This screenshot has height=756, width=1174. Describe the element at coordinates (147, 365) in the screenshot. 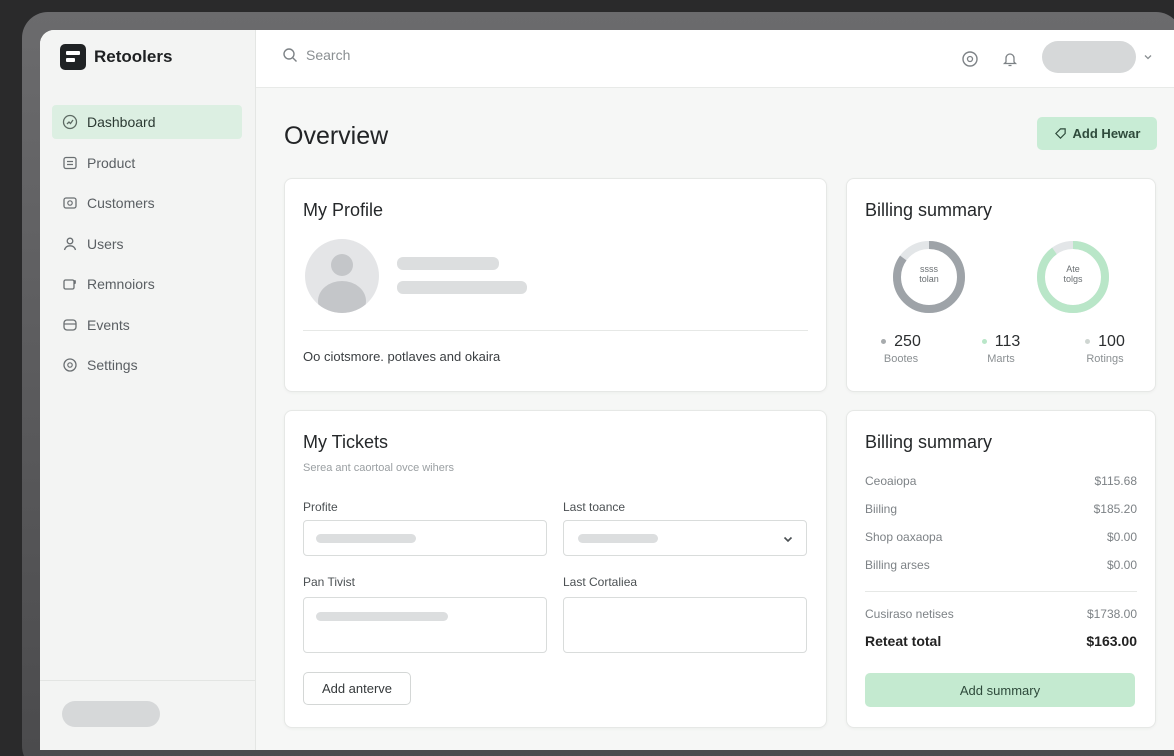

I see `sidebar-item-settings: Settings` at that location.